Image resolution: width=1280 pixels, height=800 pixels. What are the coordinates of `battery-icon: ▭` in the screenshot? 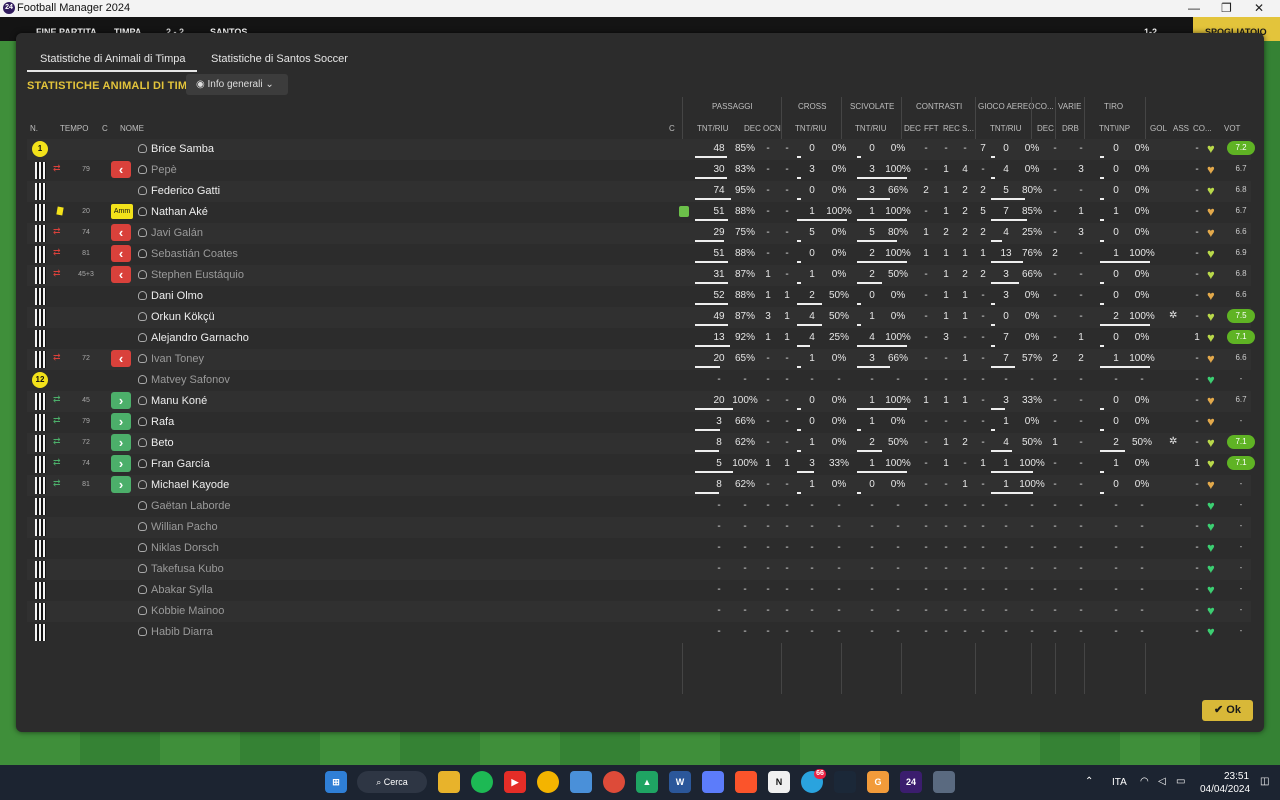 It's located at (1180, 781).